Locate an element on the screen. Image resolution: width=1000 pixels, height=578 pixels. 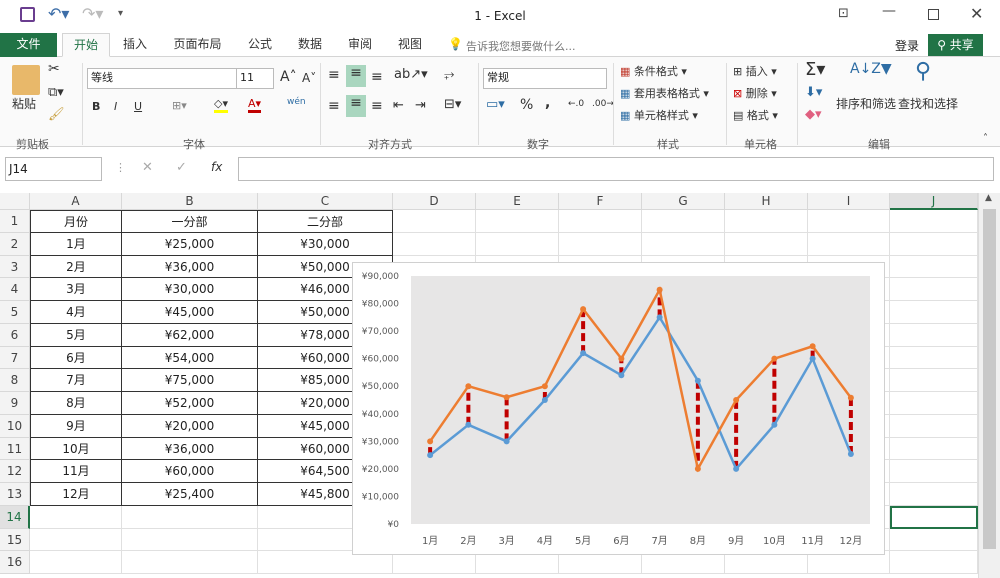
fill-icon: ⬇▾ is located at coordinates (813, 92).